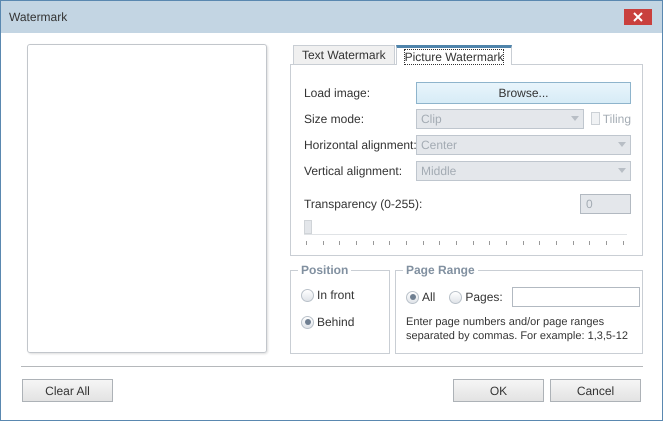 The width and height of the screenshot is (663, 421). Describe the element at coordinates (335, 295) in the screenshot. I see `radio-label: In front` at that location.